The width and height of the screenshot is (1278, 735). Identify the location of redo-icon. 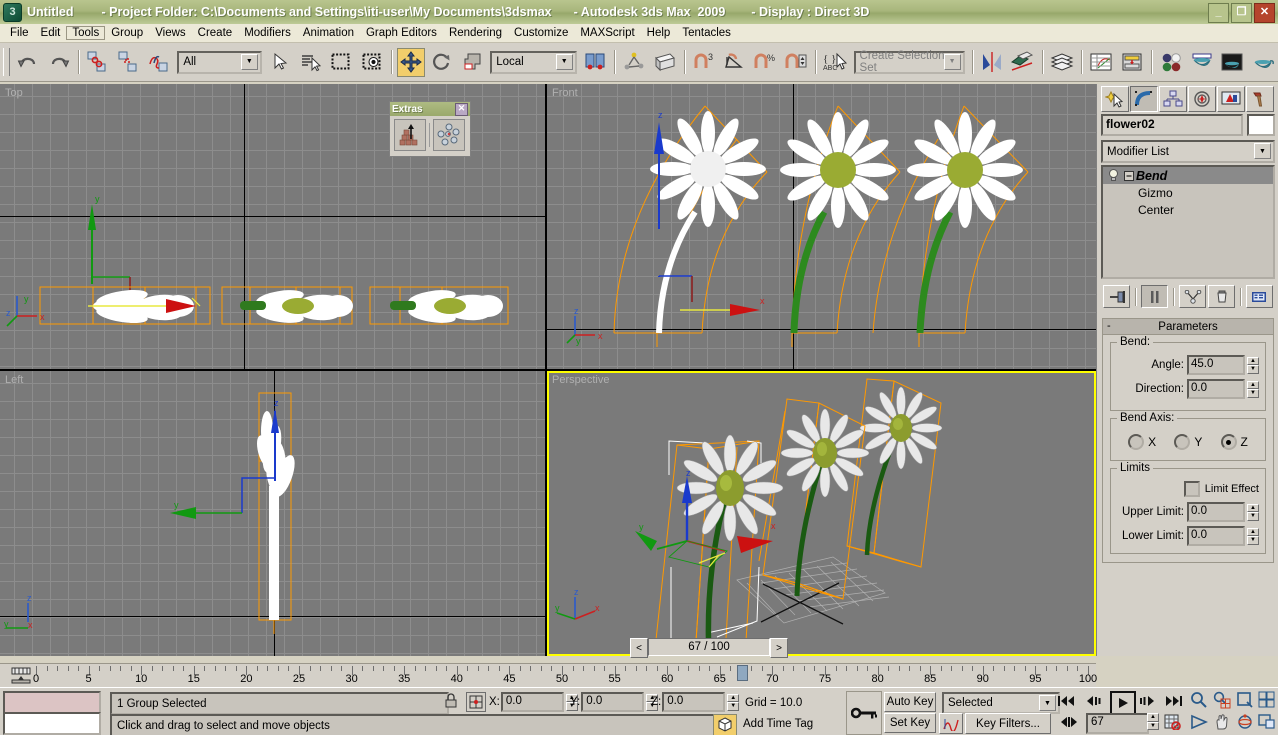
(58, 62).